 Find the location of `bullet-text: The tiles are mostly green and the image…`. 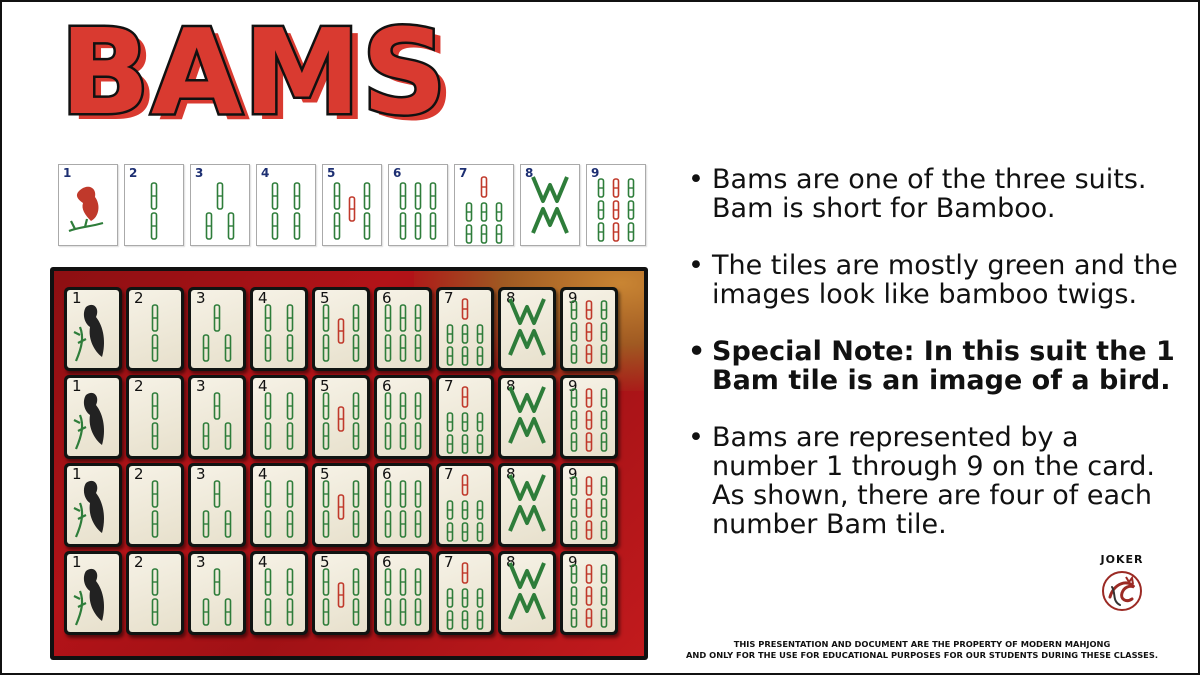

bullet-text: The tiles are mostly green and the image… is located at coordinates (945, 280).